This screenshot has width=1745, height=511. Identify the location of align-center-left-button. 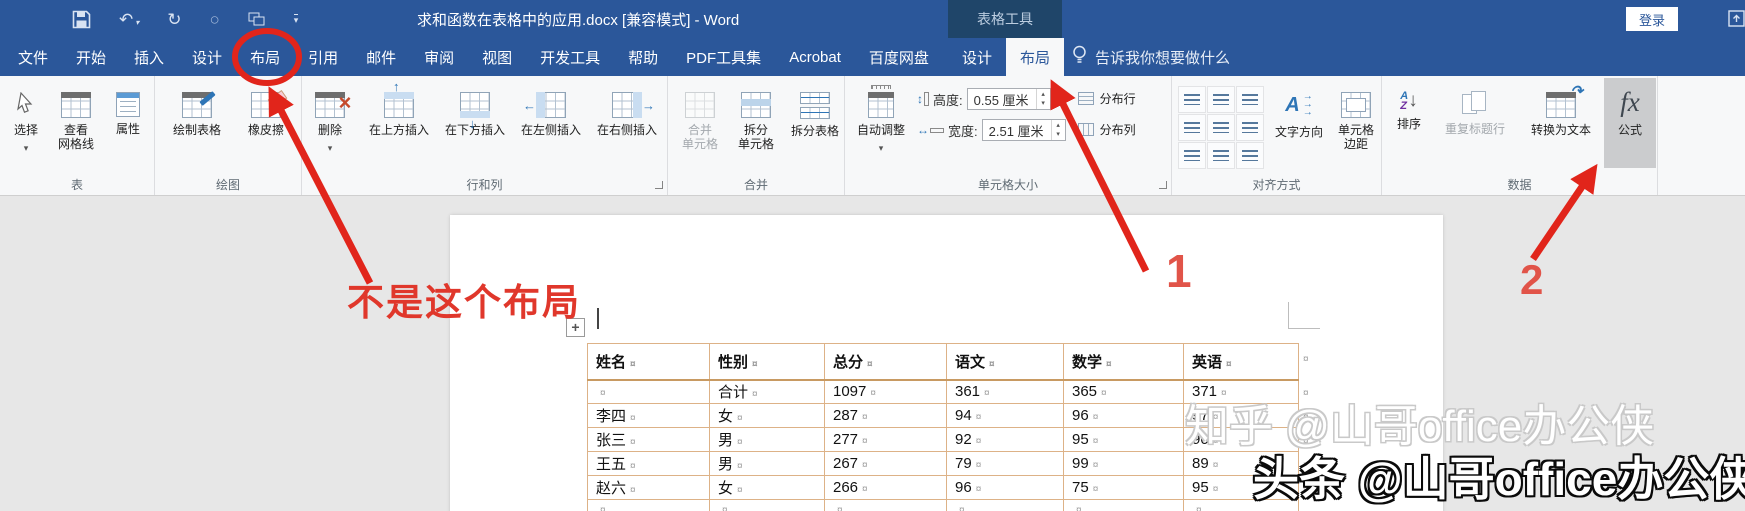
(1192, 127).